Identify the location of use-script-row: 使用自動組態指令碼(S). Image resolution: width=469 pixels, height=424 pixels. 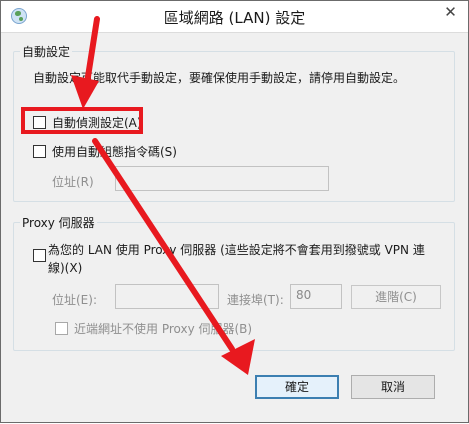
(105, 151).